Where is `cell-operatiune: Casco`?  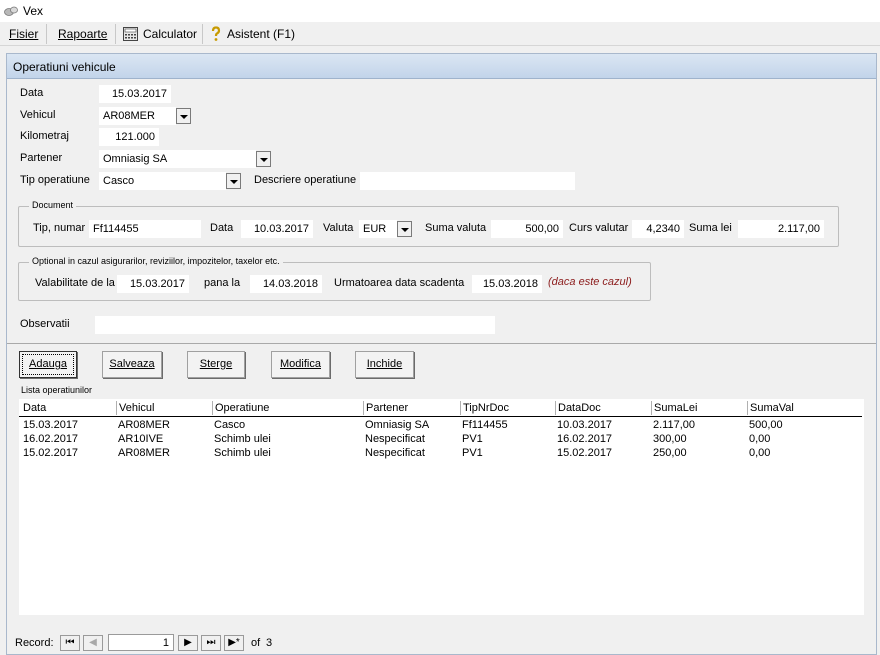 cell-operatiune: Casco is located at coordinates (230, 425).